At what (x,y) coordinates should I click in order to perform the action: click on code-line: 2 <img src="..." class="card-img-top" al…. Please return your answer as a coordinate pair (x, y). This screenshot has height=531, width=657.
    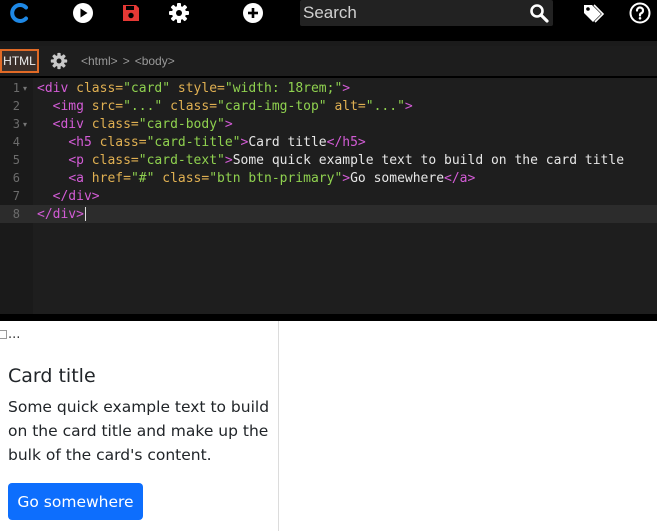
    Looking at the image, I should click on (328, 106).